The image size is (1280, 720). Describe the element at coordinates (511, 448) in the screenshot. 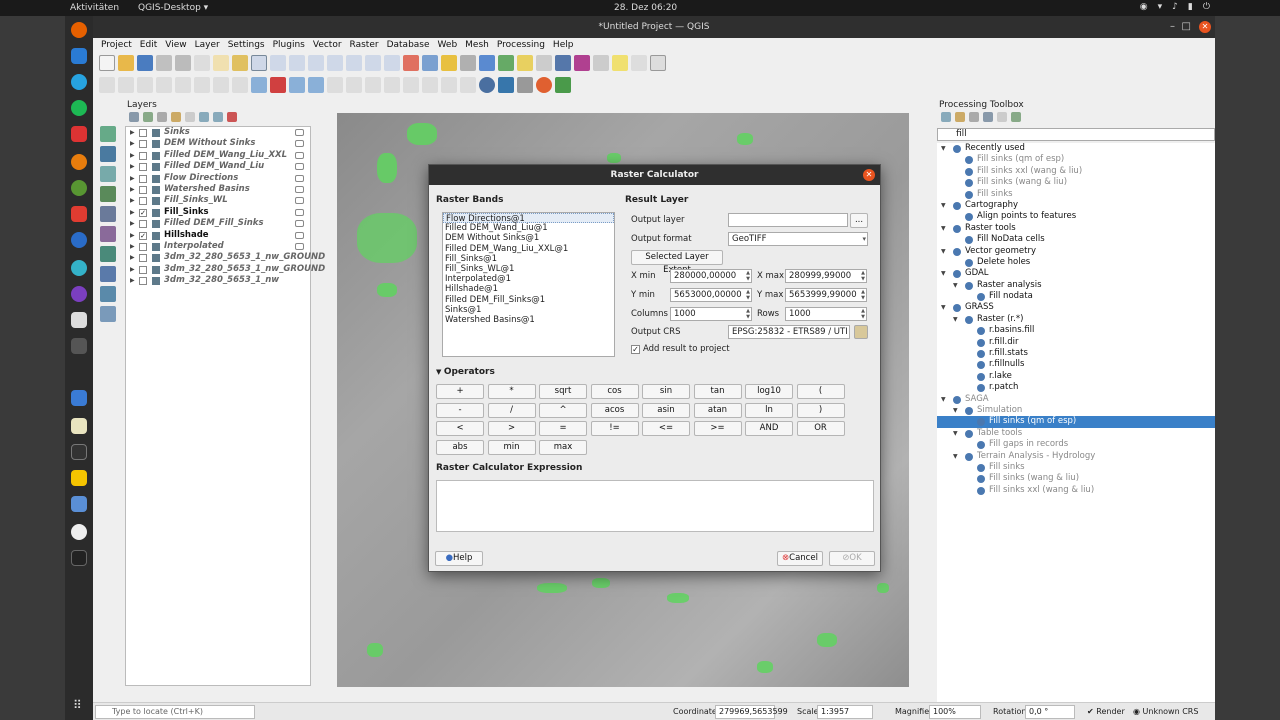

I see `operator-button: min` at that location.